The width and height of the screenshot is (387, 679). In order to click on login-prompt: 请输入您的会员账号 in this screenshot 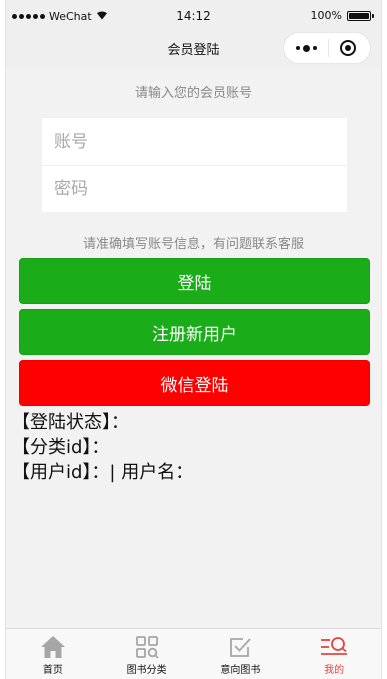, I will do `click(193, 93)`.